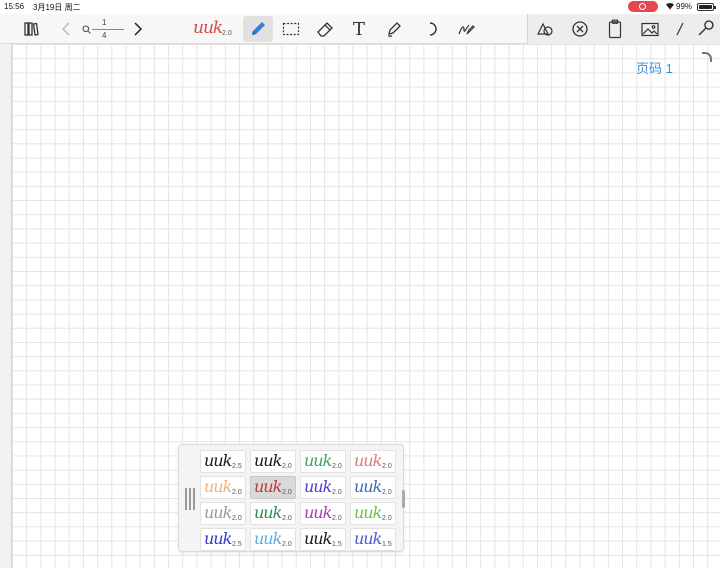  What do you see at coordinates (104, 22) in the screenshot?
I see `current-page: 1` at bounding box center [104, 22].